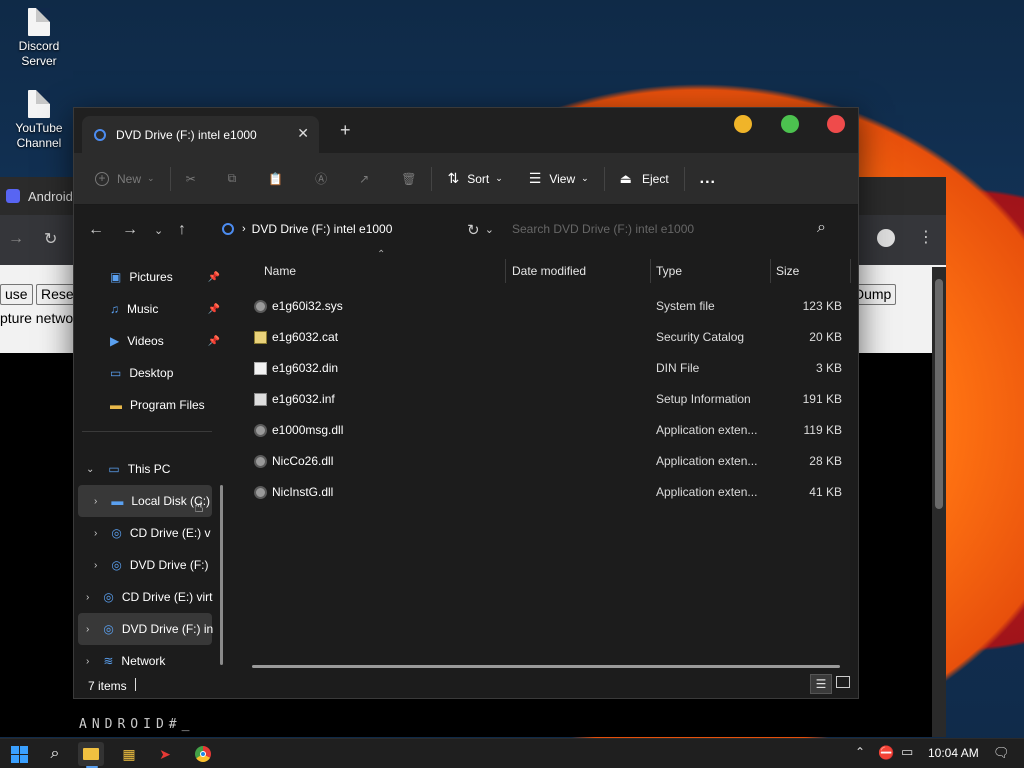  Describe the element at coordinates (16, 294) in the screenshot. I see `web-button-use: use` at that location.